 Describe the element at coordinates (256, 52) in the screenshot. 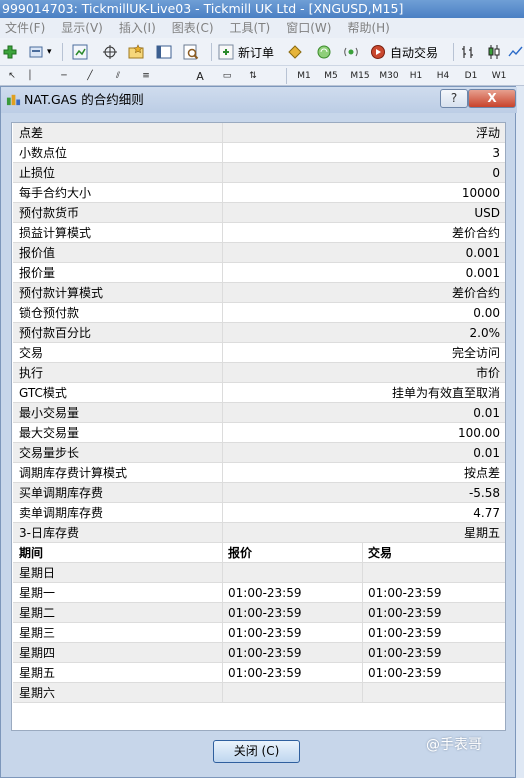

I see `new-order-label: 新订单` at that location.